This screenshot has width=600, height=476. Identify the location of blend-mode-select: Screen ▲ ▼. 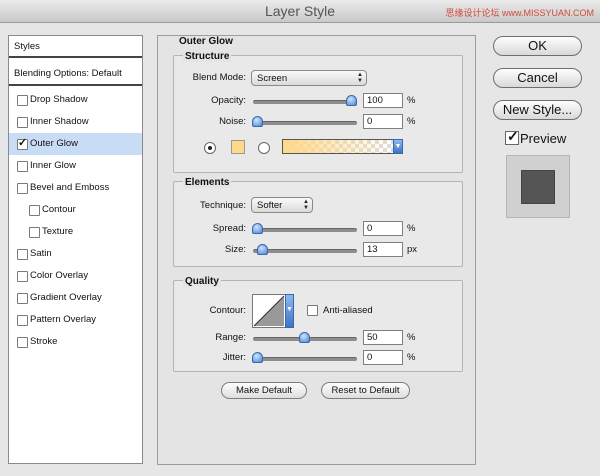
(309, 78).